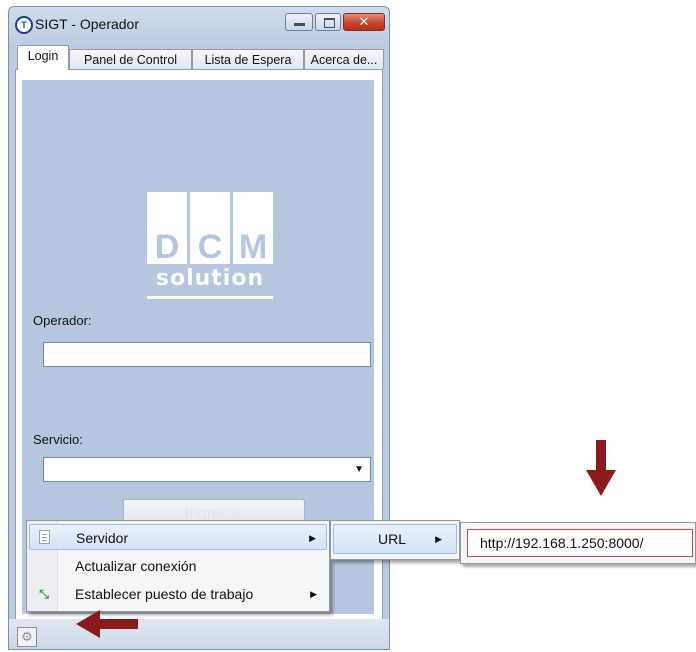  I want to click on dcm-solution-logo: D C M solution, so click(210, 247).